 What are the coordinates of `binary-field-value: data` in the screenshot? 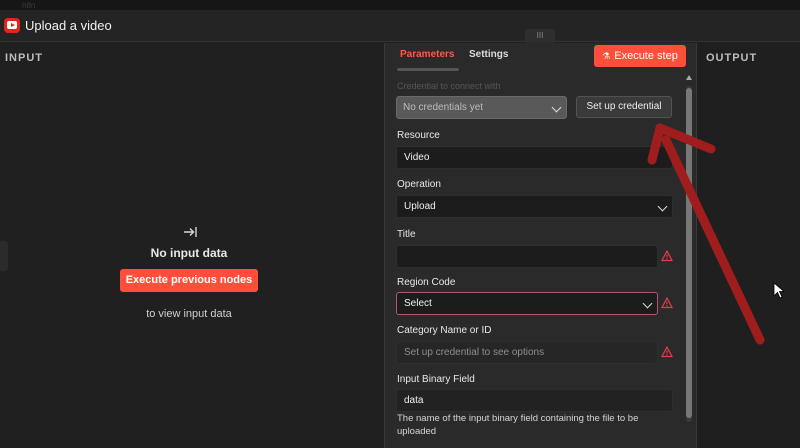 It's located at (414, 400).